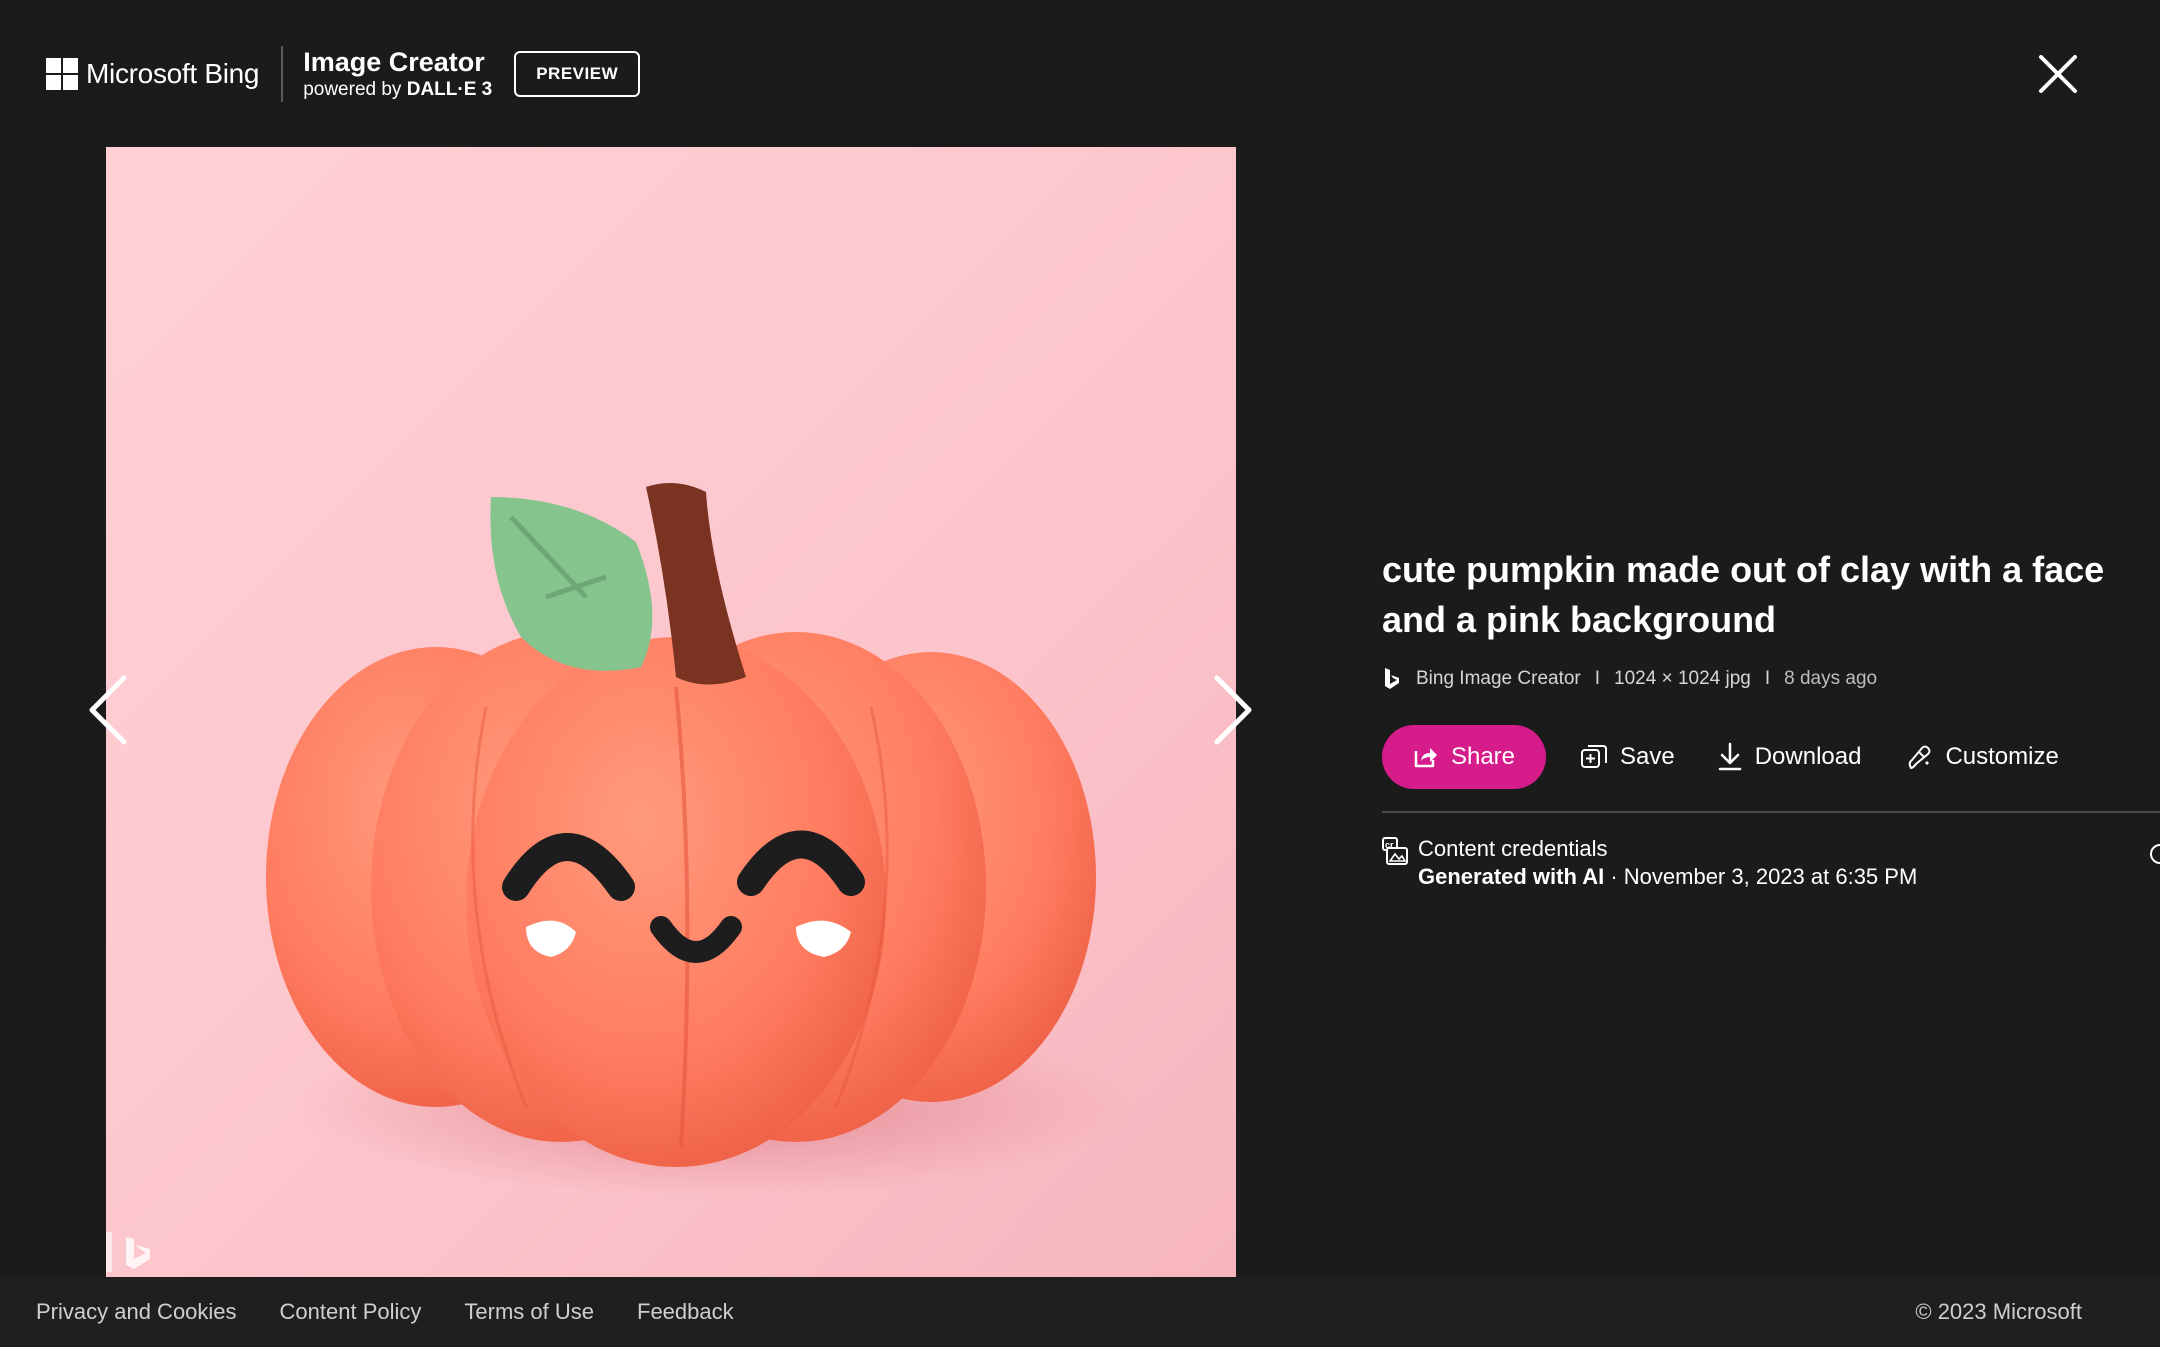  I want to click on download-icon, so click(1729, 756).